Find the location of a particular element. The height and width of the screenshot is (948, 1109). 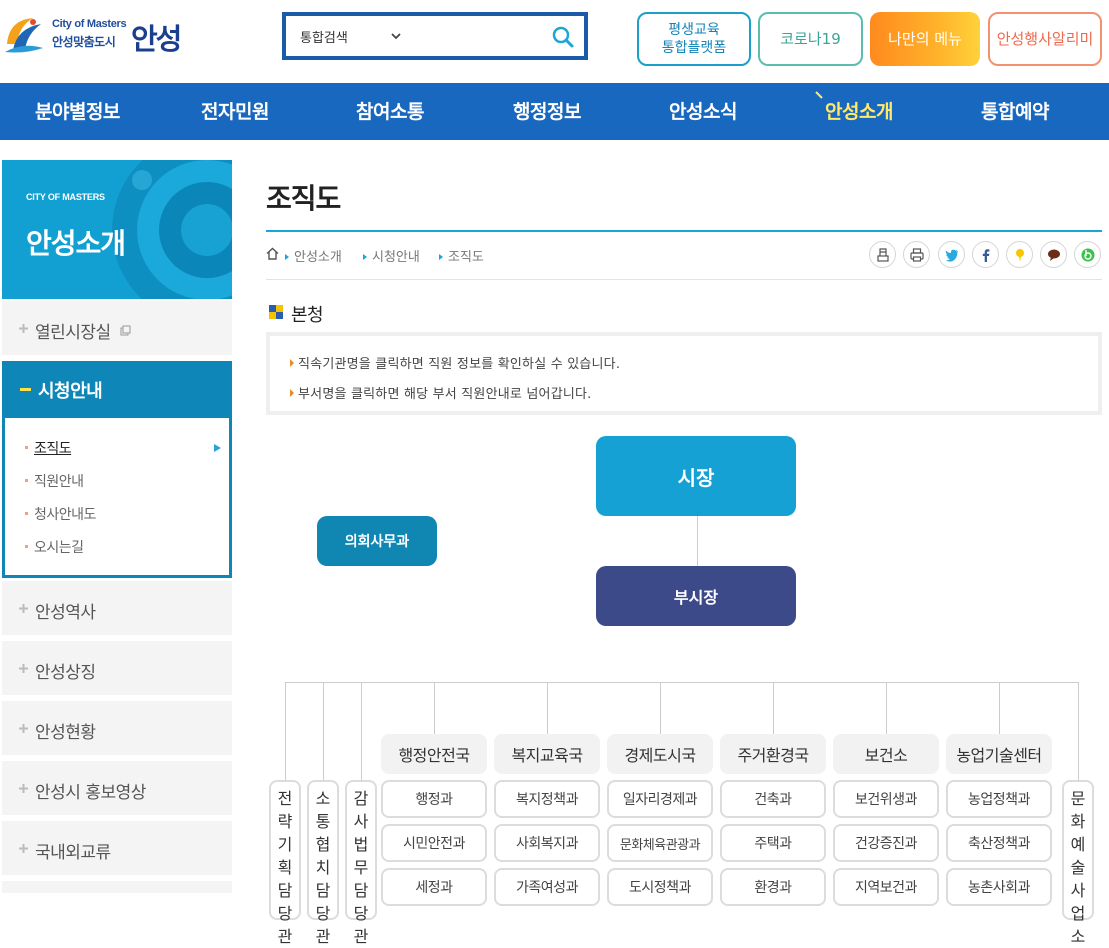

plus-icon is located at coordinates (23, 608).